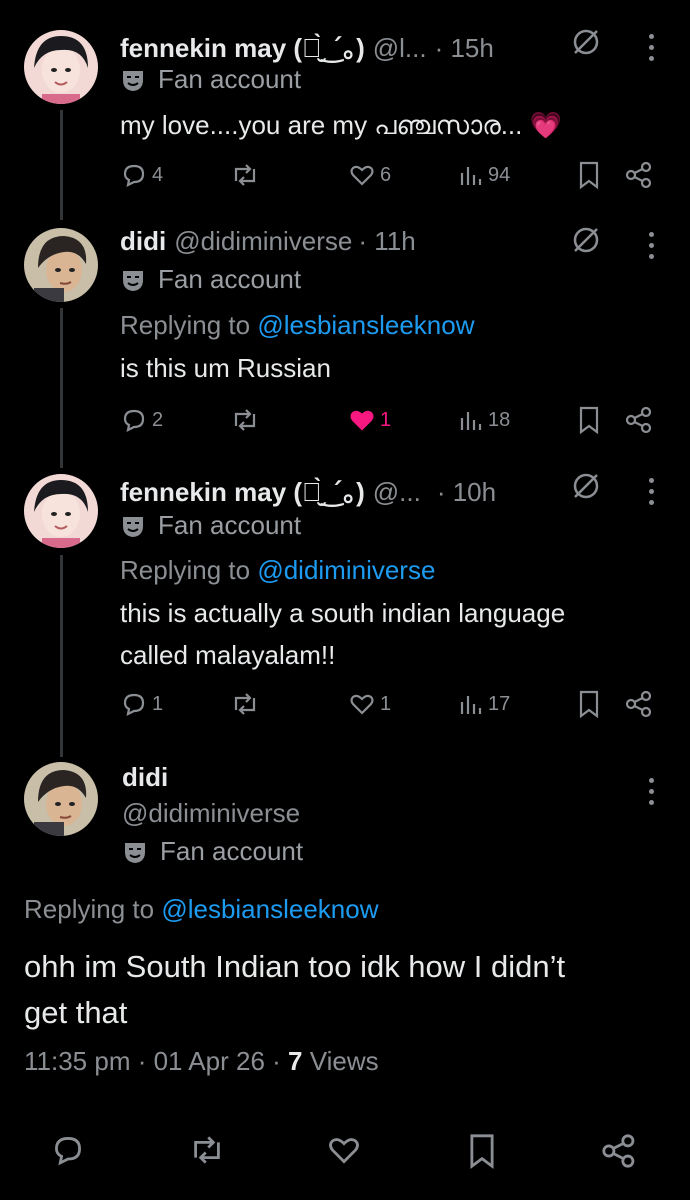 The height and width of the screenshot is (1200, 690). I want to click on action-bar: 2 1 18, so click(390, 420).